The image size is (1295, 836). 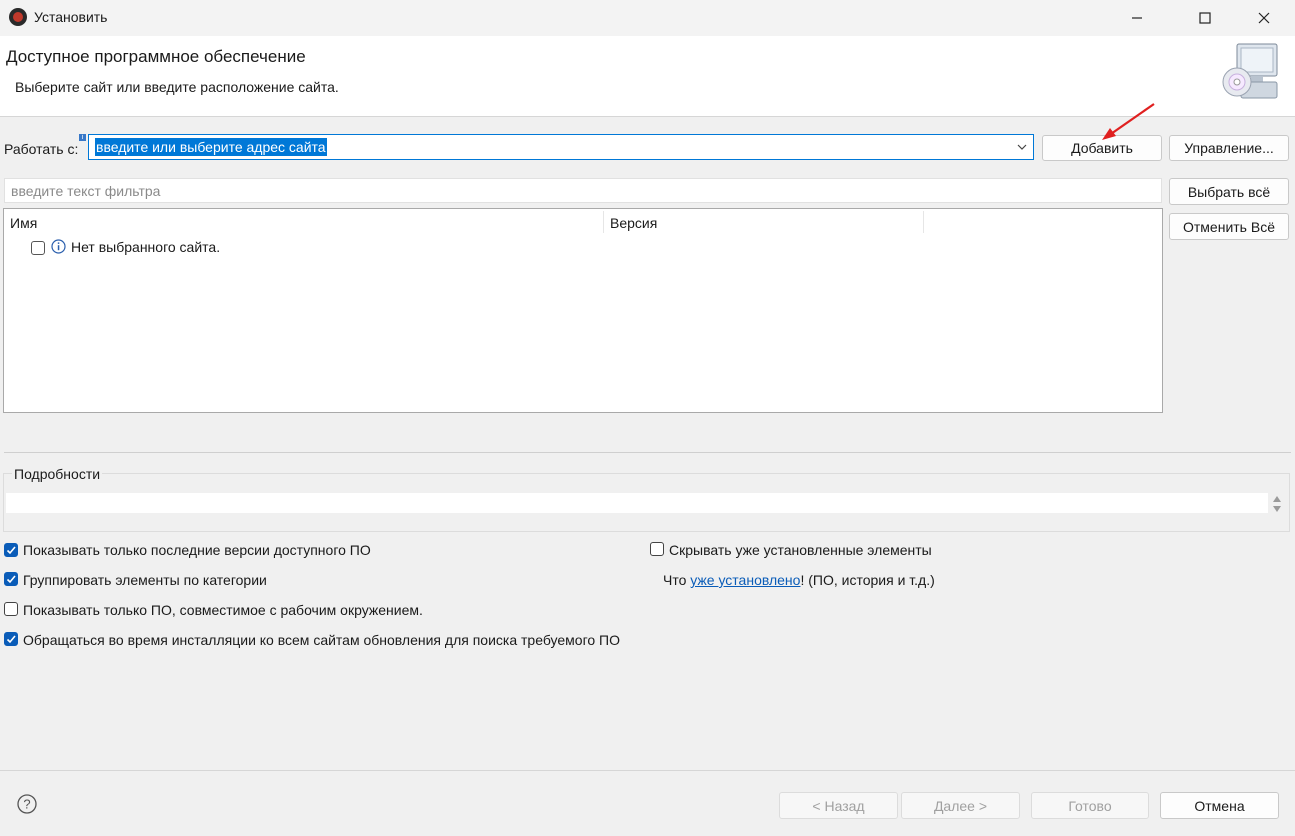 What do you see at coordinates (633, 223) in the screenshot?
I see `column-header-version: Версия` at bounding box center [633, 223].